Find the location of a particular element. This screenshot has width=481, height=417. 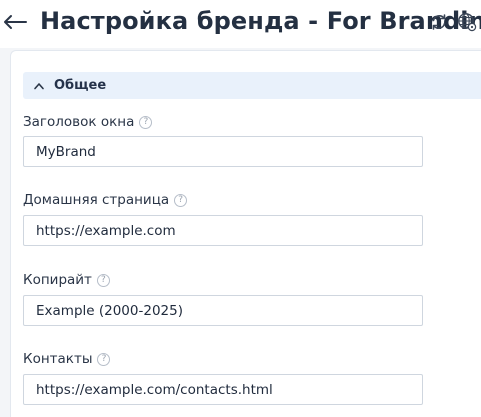

copyright-input is located at coordinates (223, 310).